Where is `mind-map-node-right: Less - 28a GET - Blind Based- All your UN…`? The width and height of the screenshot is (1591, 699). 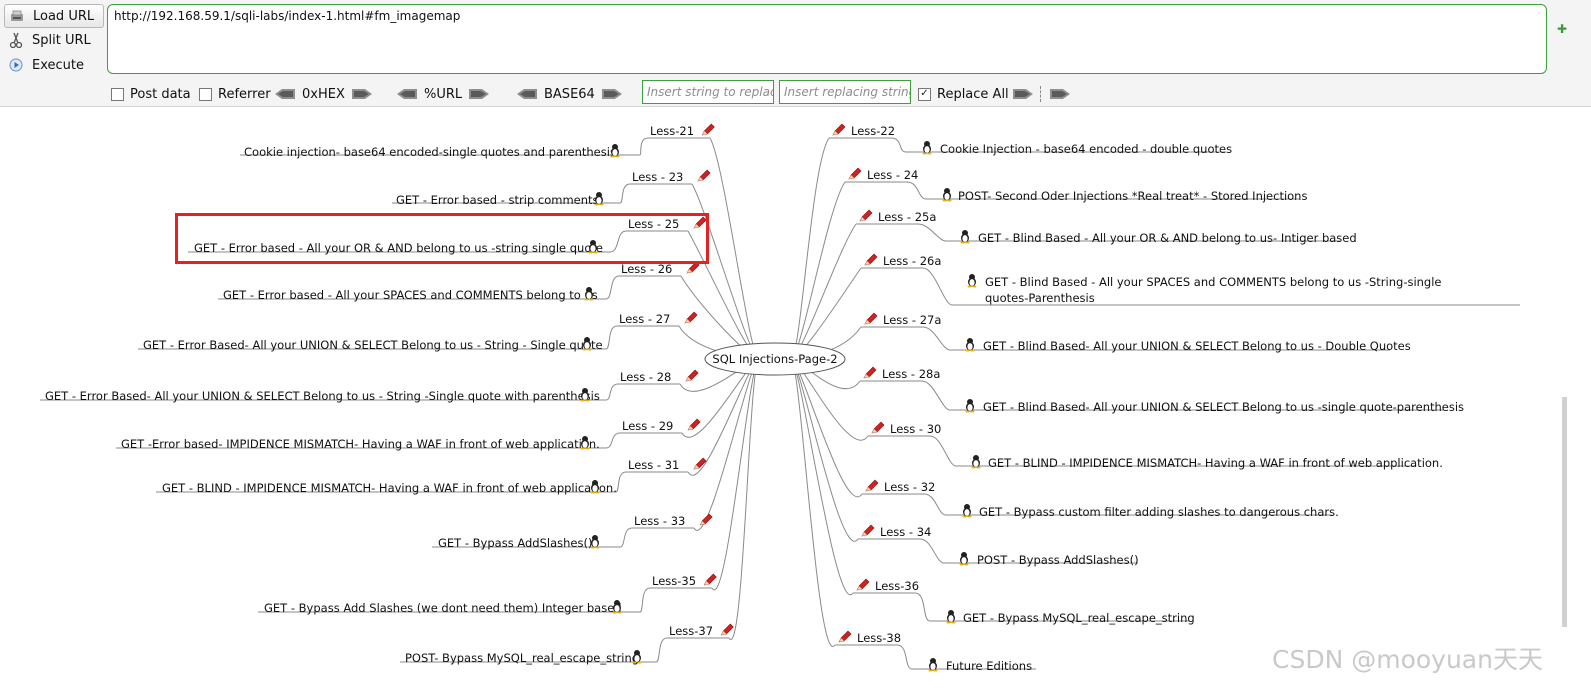 mind-map-node-right: Less - 28a GET - Blind Based- All your UN… is located at coordinates (1163, 390).